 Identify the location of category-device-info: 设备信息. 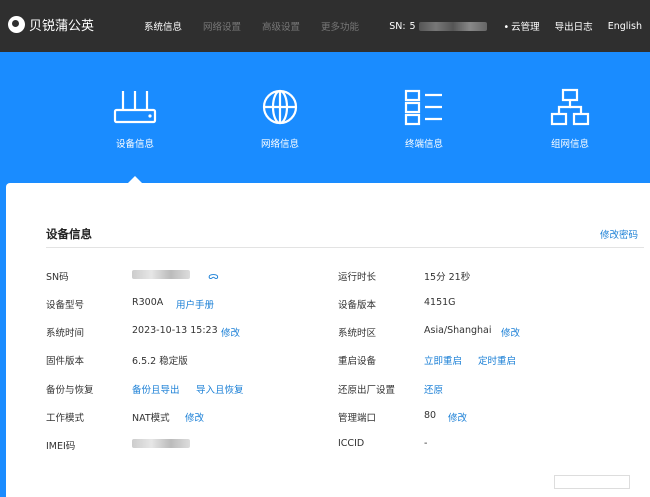
(135, 119).